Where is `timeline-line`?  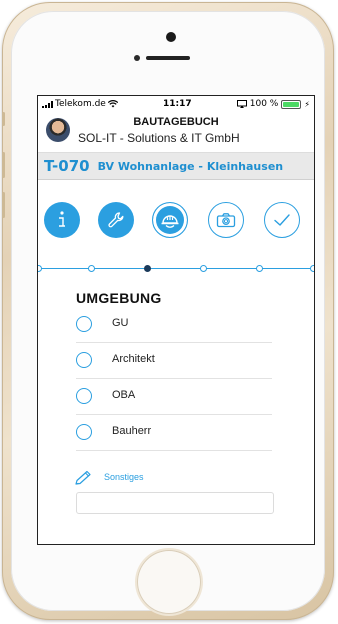 timeline-line is located at coordinates (176, 268).